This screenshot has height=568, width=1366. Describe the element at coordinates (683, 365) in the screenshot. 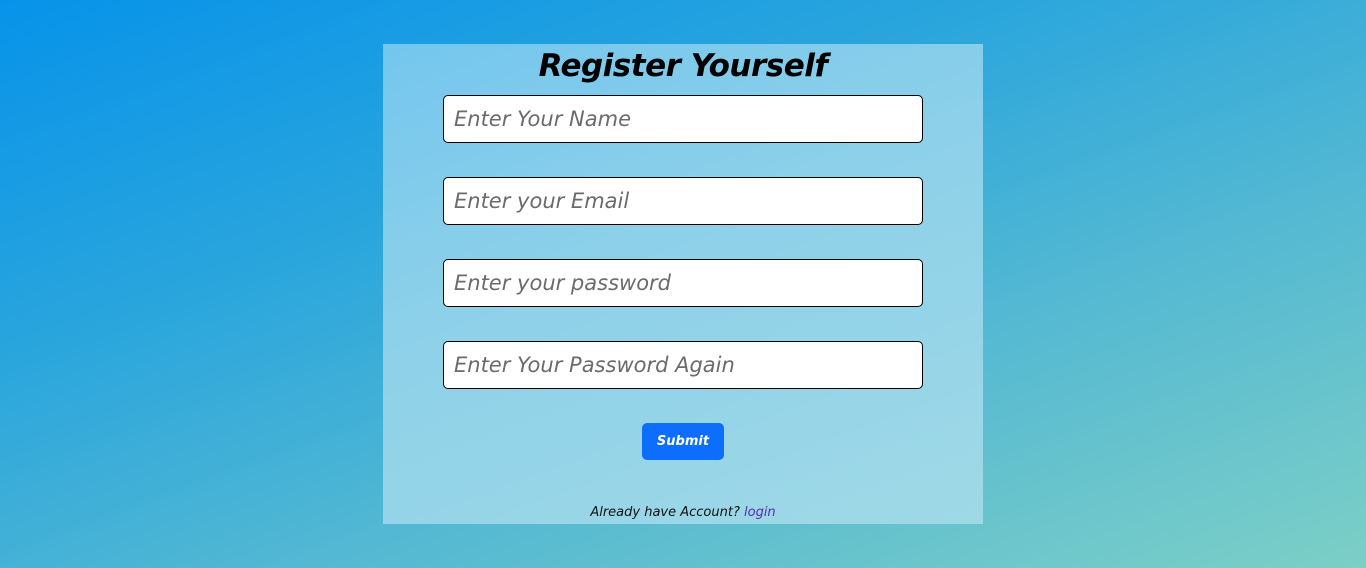

I see `confirm-password-input` at that location.